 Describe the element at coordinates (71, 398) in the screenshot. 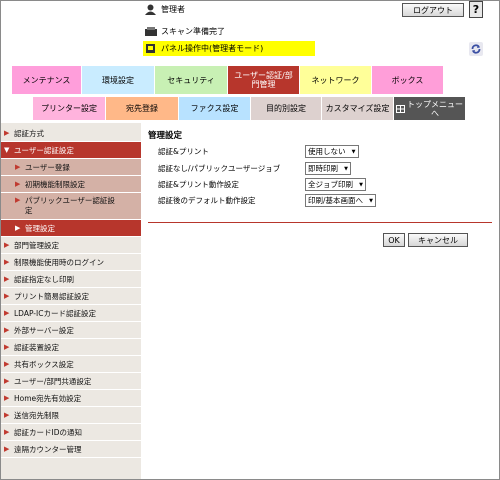

I see `sidebar-item-home-dest: ▶ Home宛先有効設定` at that location.